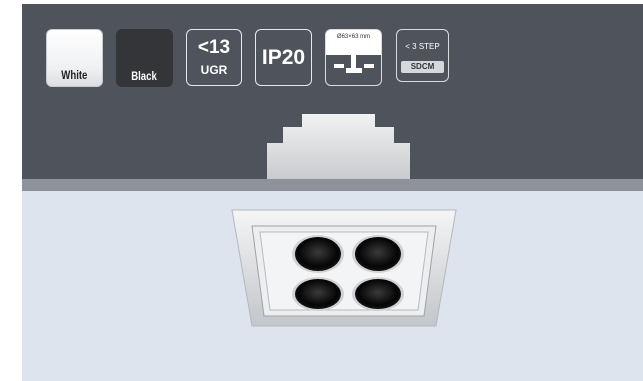 The image size is (643, 381). I want to click on cutout-label: Ø63×63 mm, so click(353, 37).